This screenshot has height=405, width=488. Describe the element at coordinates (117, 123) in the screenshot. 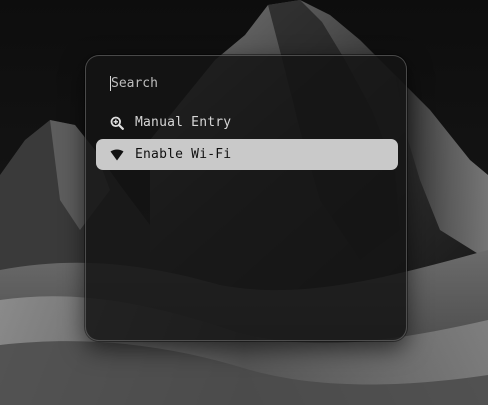

I see `zoom-in-icon` at that location.